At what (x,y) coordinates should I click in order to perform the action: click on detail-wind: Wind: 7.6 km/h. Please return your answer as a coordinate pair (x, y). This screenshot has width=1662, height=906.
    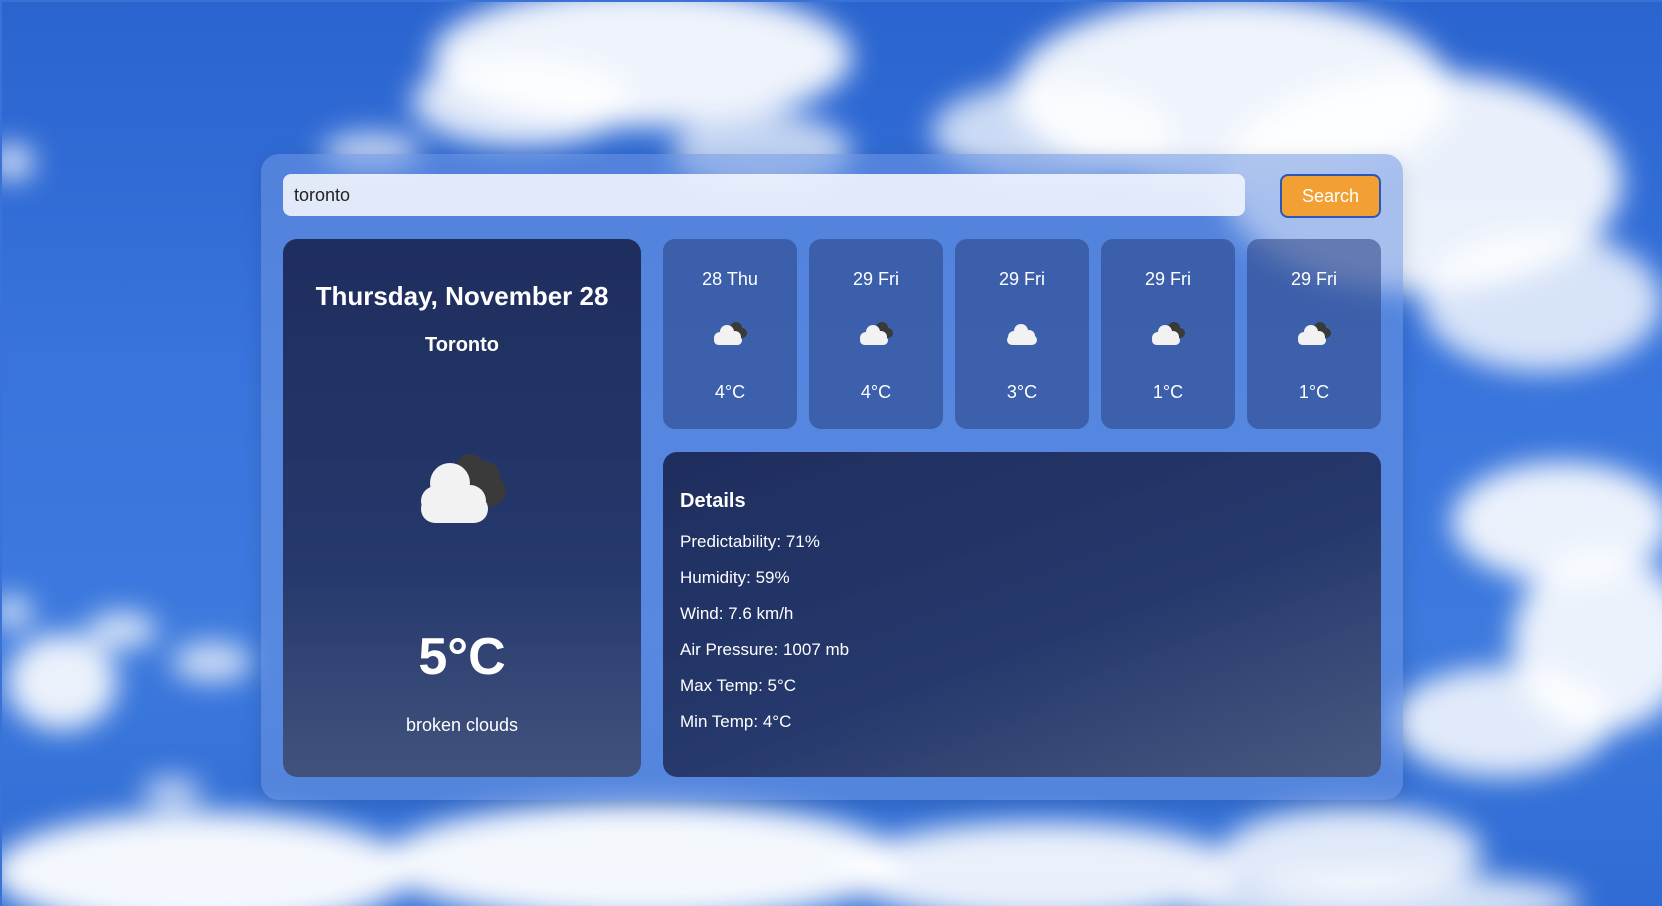
    Looking at the image, I should click on (737, 613).